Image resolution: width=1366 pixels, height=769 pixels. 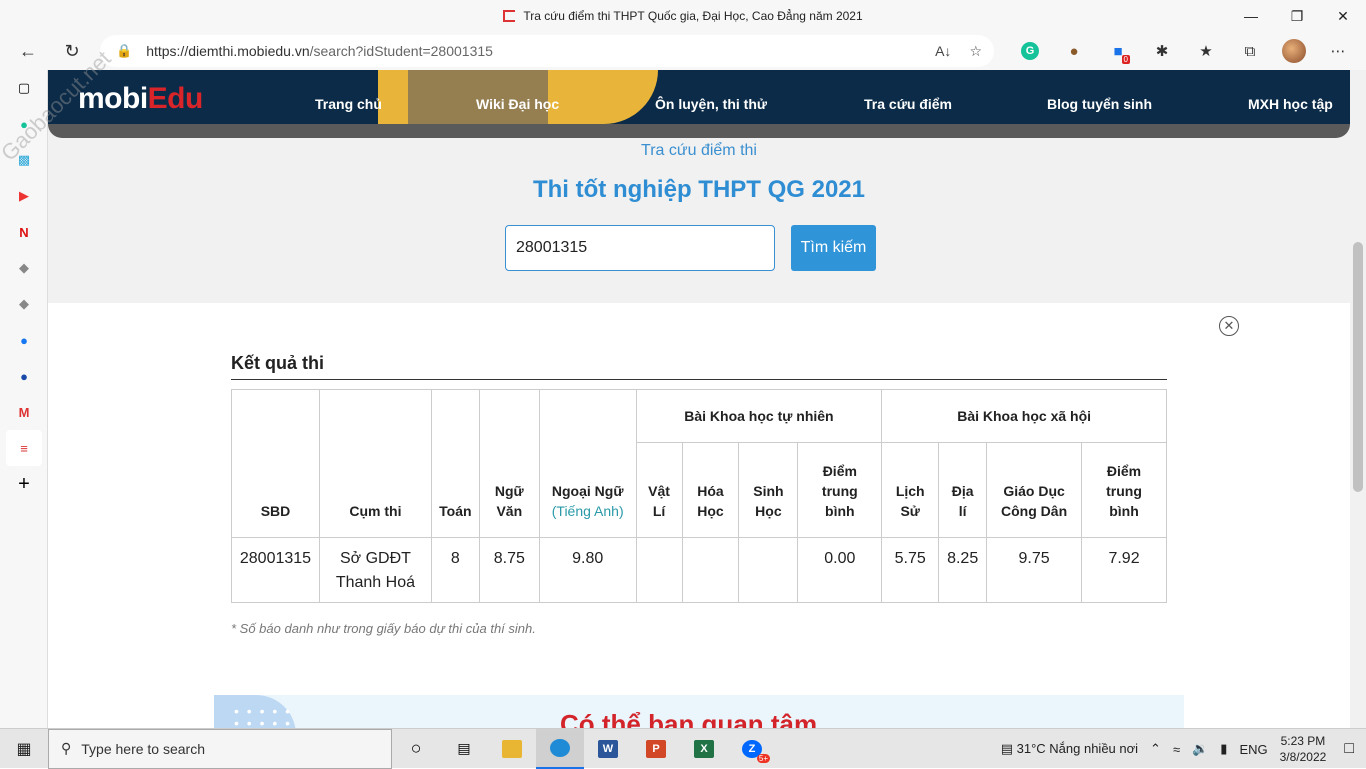 What do you see at coordinates (1034, 570) in the screenshot?
I see `cell-gdcd: 9.75` at bounding box center [1034, 570].